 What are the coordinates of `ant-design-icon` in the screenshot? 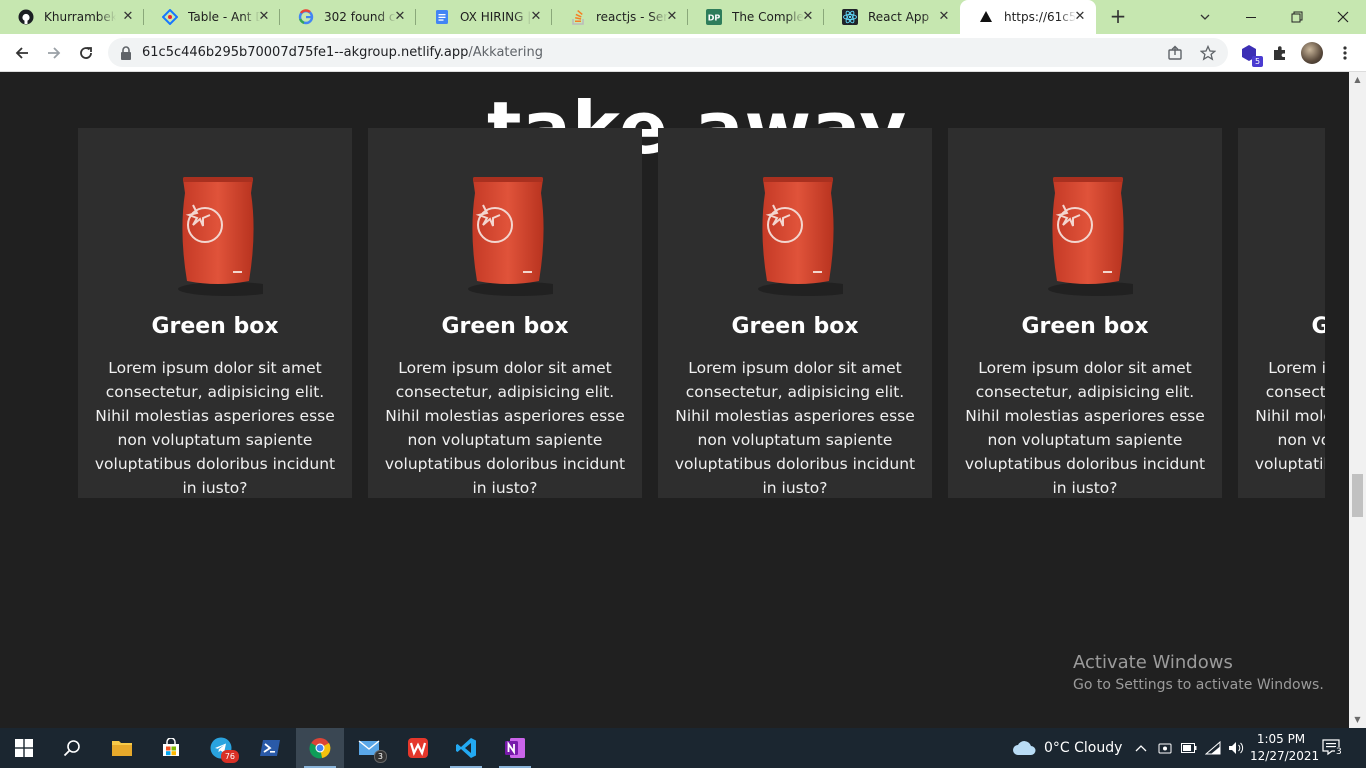 It's located at (170, 17).